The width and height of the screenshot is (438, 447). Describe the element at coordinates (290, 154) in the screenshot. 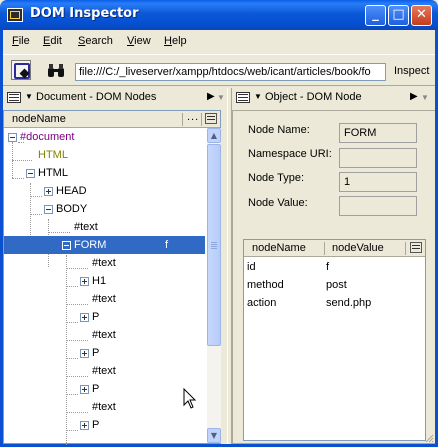

I see `namespace-uri-label: Namespace URI:` at that location.